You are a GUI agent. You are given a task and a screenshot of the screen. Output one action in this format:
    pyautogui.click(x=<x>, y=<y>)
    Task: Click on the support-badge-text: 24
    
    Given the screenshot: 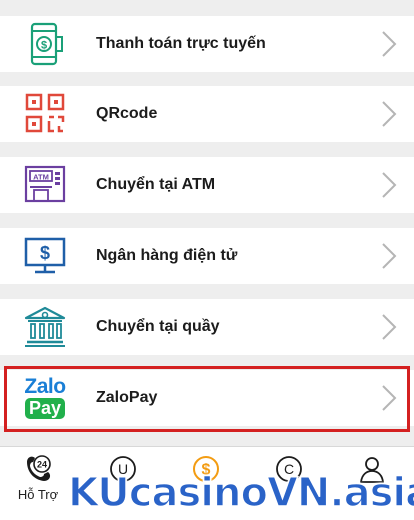 What is the action you would take?
    pyautogui.click(x=42, y=465)
    